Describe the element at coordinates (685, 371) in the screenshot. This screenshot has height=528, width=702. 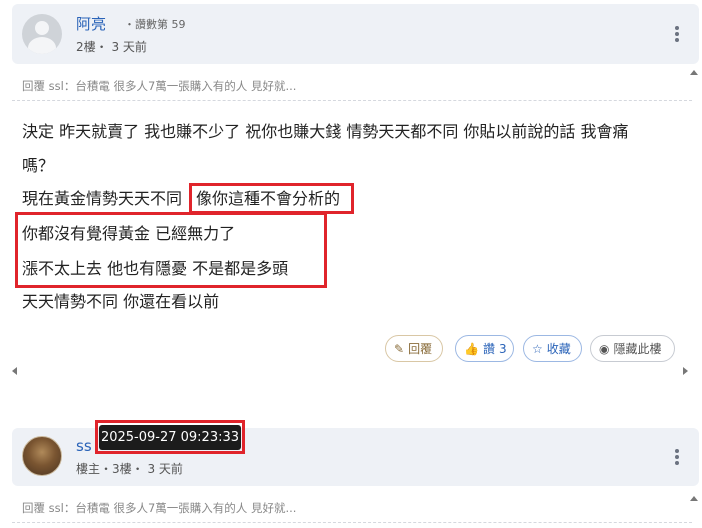
I see `scroll-right-arrow` at that location.